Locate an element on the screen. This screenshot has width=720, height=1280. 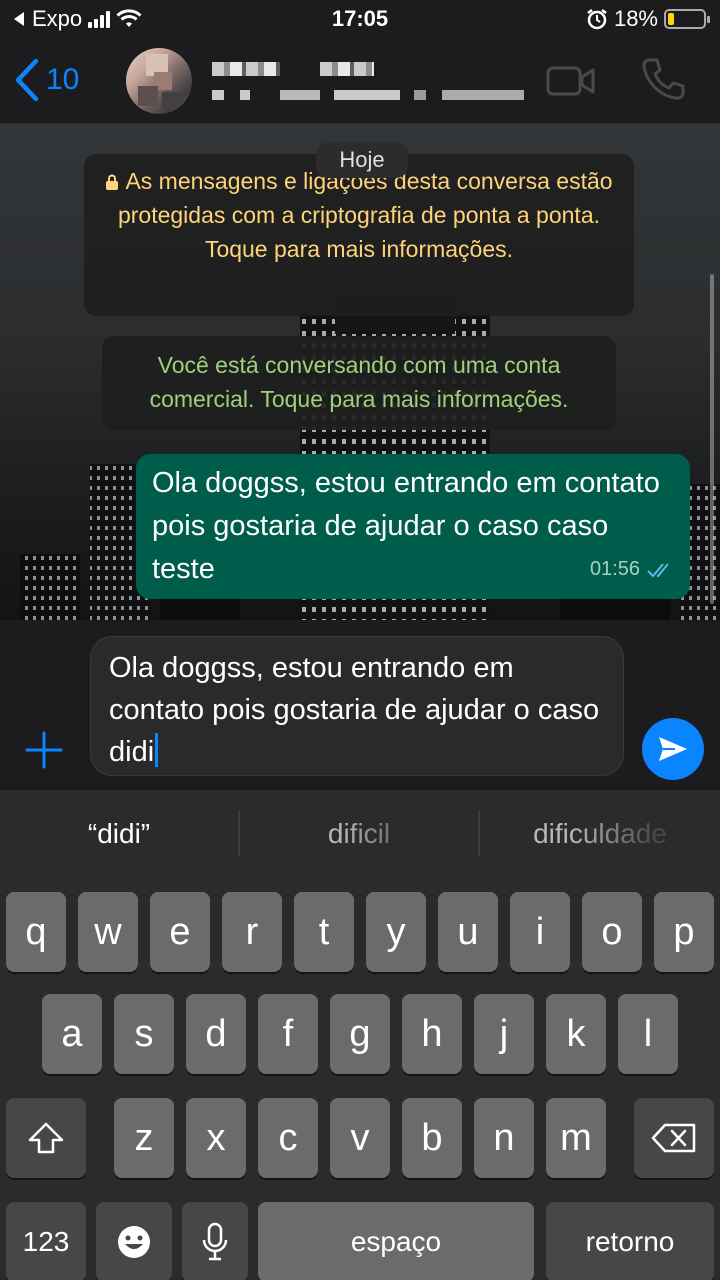
key-t: t is located at coordinates (324, 932).